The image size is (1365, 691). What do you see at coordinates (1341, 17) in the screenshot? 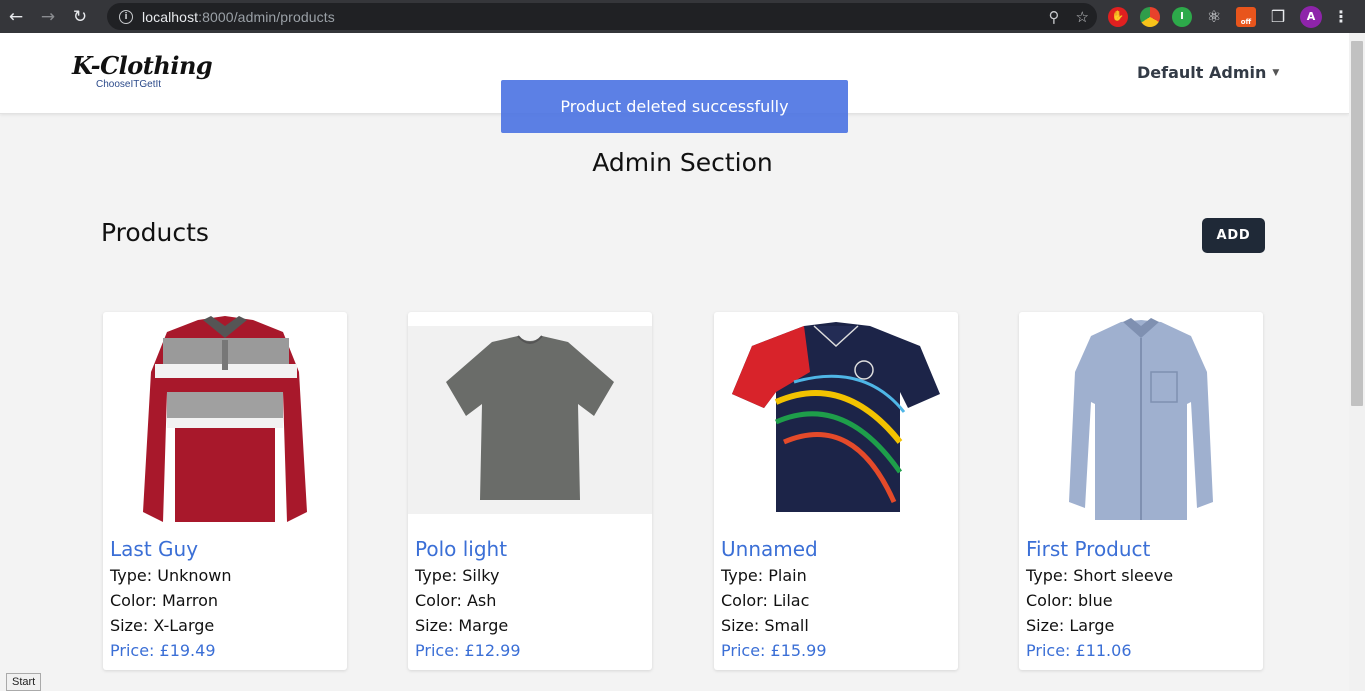
I see `browser-menu-icon: ⋮` at bounding box center [1341, 17].